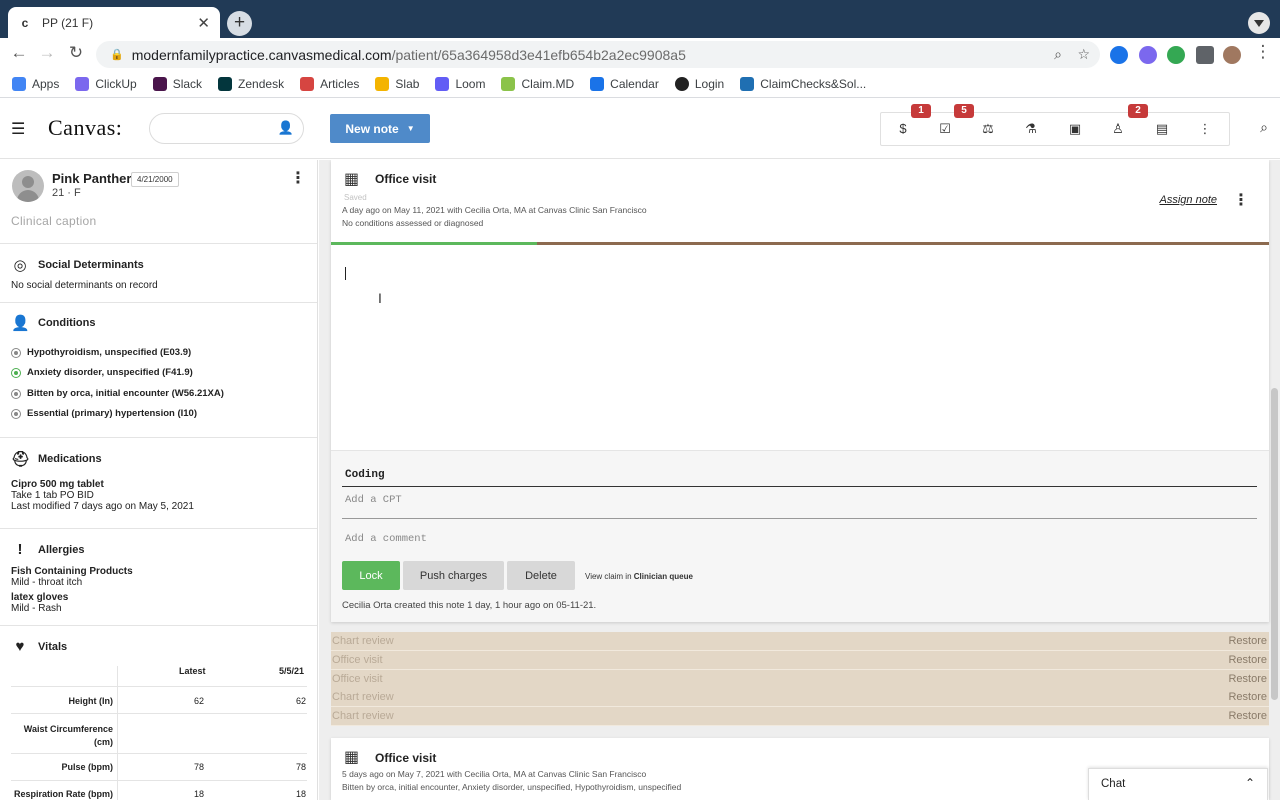 This screenshot has height=800, width=1280. What do you see at coordinates (386, 539) in the screenshot?
I see `comment-input: Add a comment` at bounding box center [386, 539].